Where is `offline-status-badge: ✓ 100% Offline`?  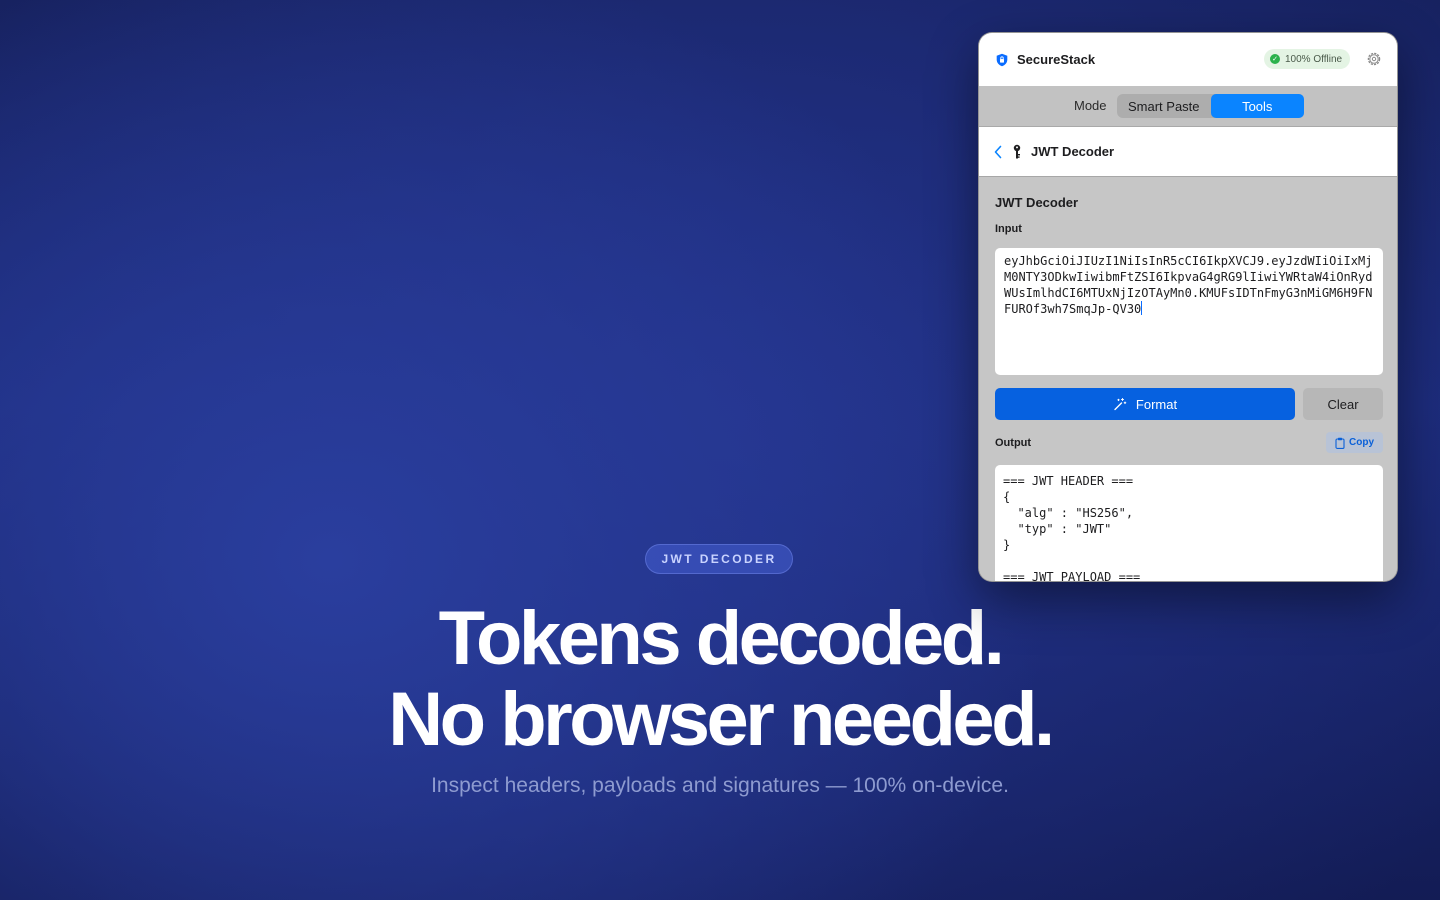
offline-status-badge: ✓ 100% Offline is located at coordinates (1307, 59).